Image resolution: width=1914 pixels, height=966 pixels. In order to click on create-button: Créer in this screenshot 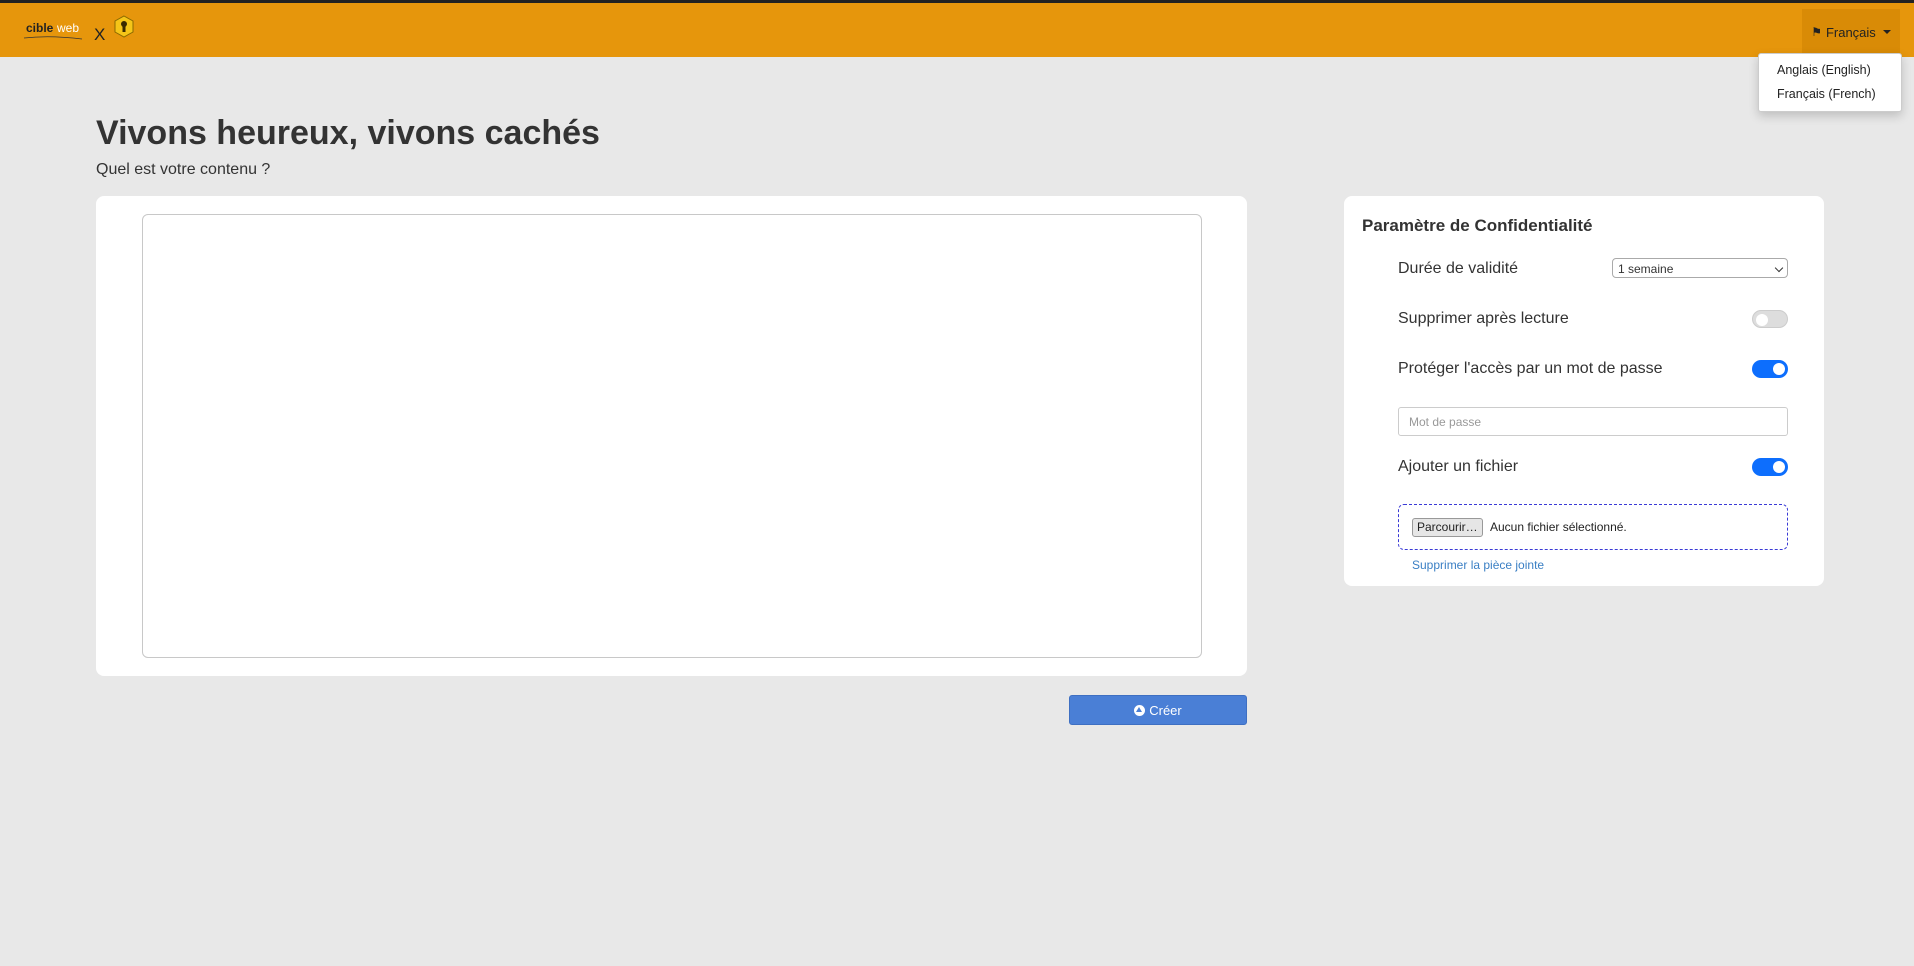, I will do `click(1158, 710)`.